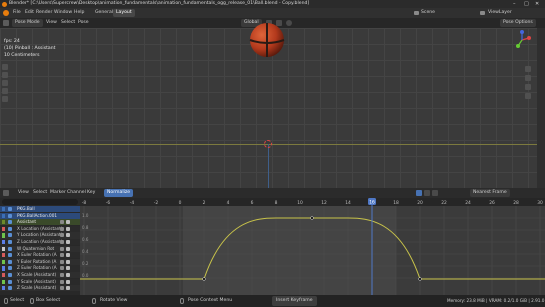 Image resolution: width=545 pixels, height=307 pixels. I want to click on channel-color-swatch, so click(3, 288).